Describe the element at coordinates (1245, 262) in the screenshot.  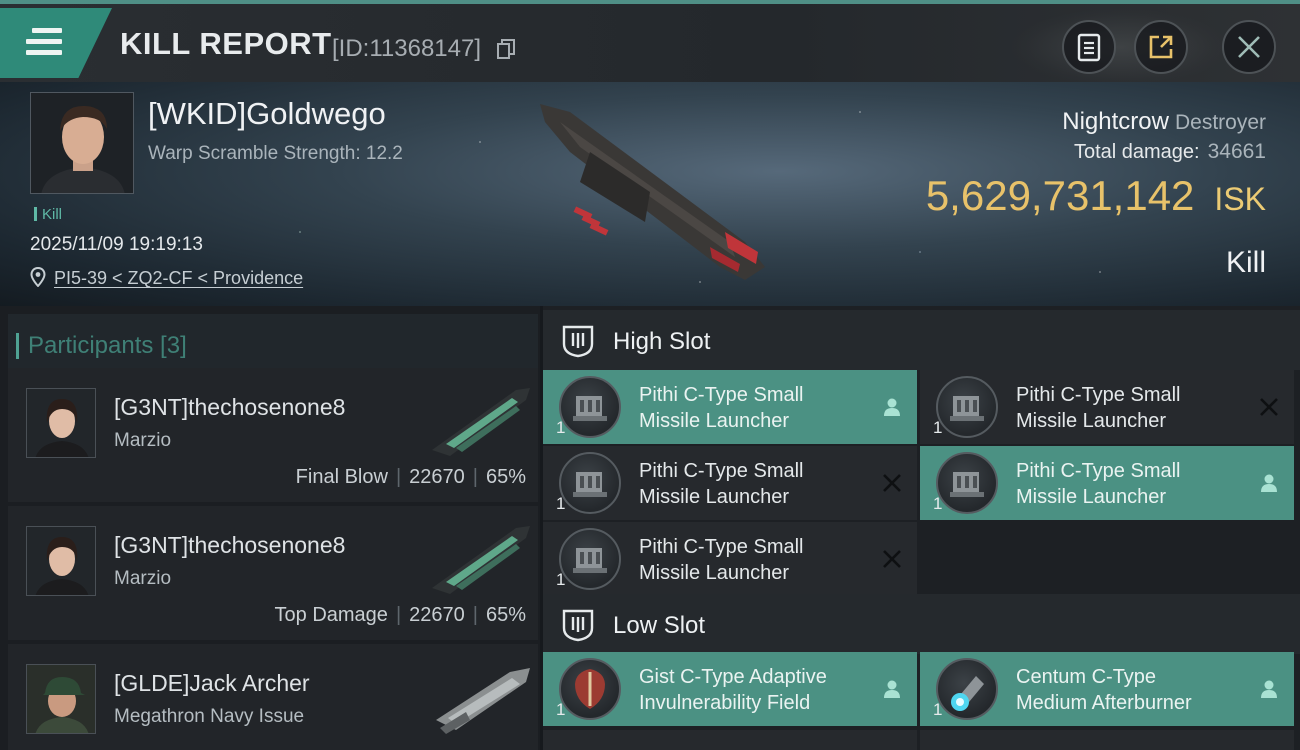
I see `kill-outcome: Kill` at that location.